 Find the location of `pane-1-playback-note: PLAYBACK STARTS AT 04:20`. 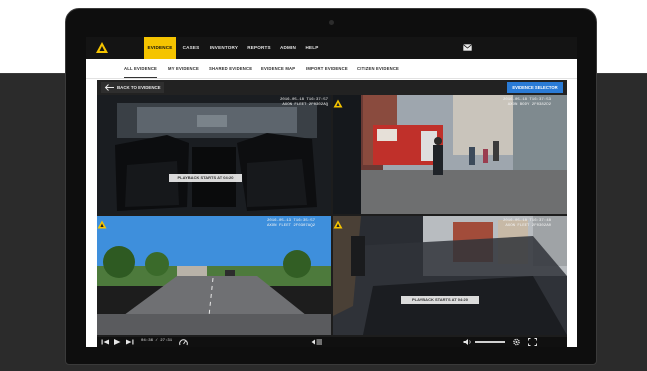

pane-1-playback-note: PLAYBACK STARTS AT 04:20 is located at coordinates (205, 178).